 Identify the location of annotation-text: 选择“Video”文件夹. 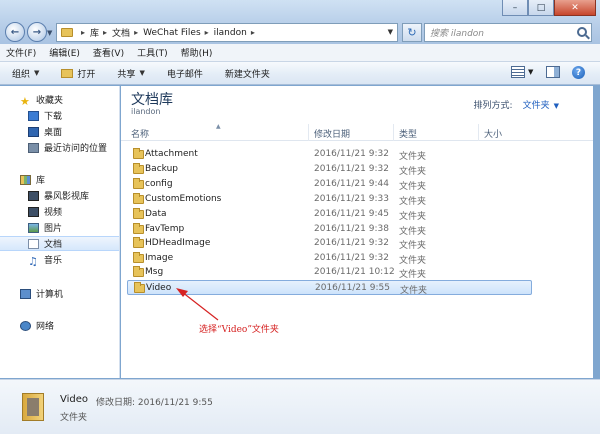
(239, 330).